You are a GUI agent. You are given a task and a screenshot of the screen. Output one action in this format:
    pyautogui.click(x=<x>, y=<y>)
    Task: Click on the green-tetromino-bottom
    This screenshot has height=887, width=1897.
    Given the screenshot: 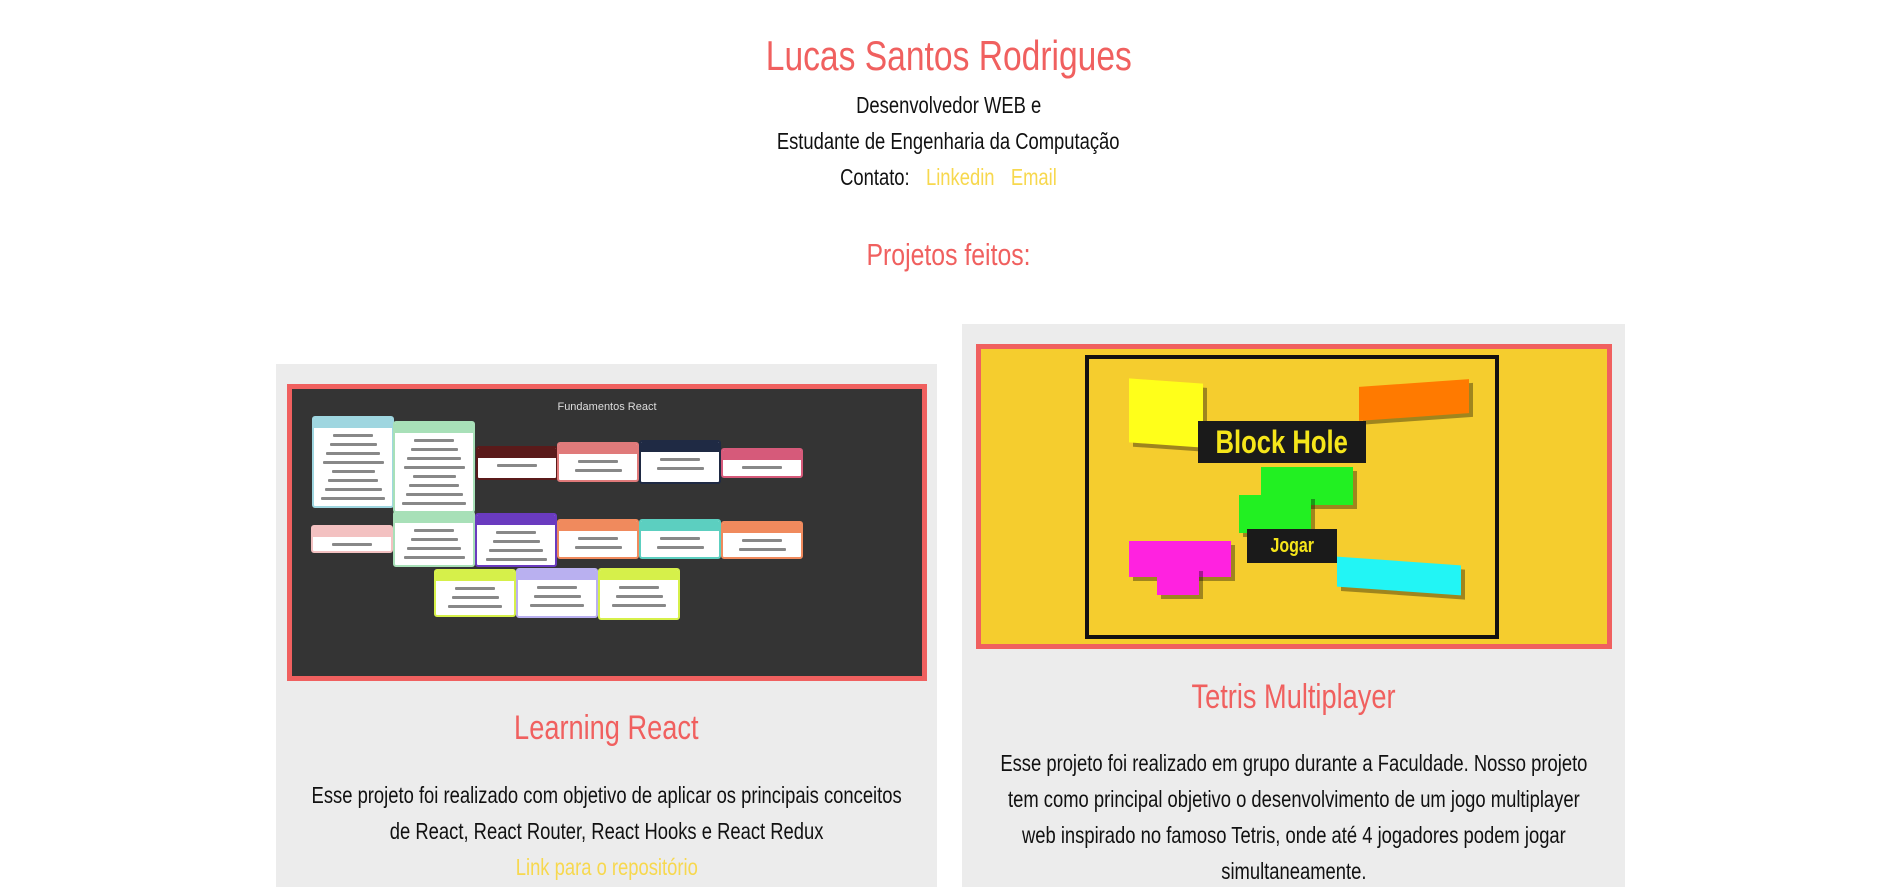 What is the action you would take?
    pyautogui.click(x=1275, y=514)
    